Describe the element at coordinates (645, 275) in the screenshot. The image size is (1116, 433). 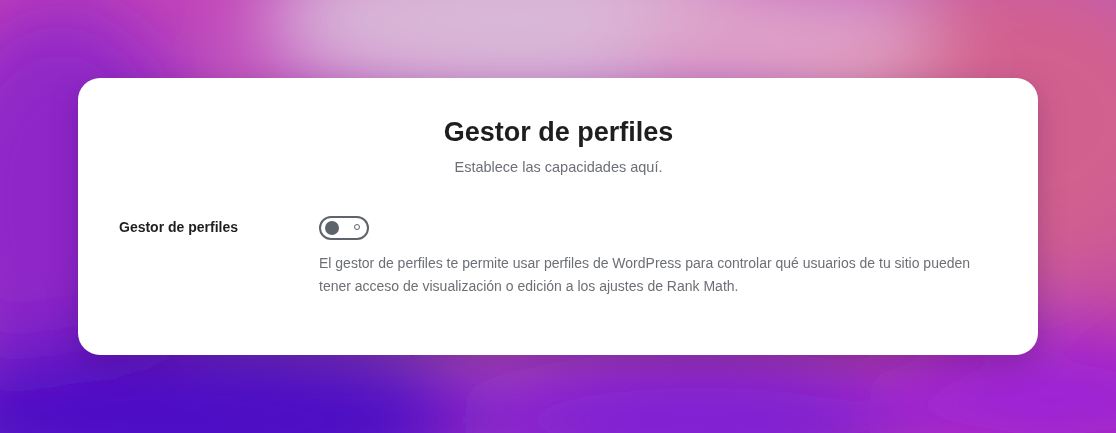
I see `setting-description: El gestor de perfiles te permite usar perfiles de WordPress para controlar qué usuarios de tu sitio pueden tener acceso de visualización o edición a los ajustes de Rank Math.` at that location.